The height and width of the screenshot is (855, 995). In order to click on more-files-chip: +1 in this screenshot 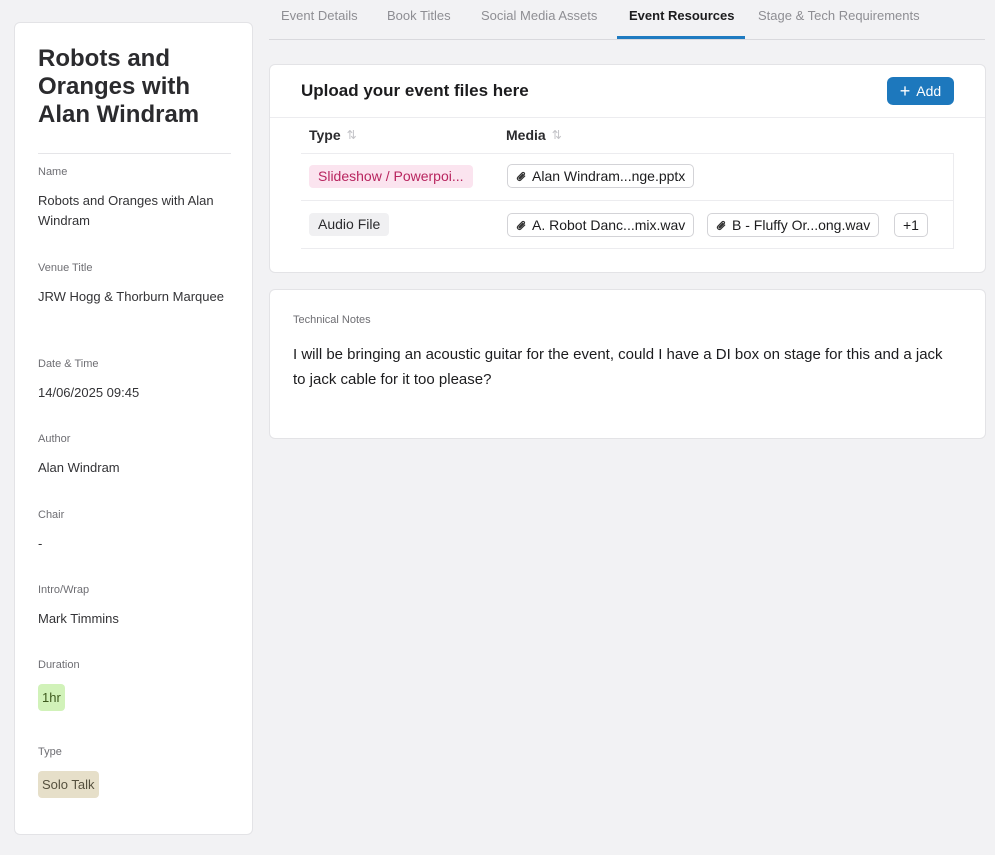, I will do `click(911, 225)`.